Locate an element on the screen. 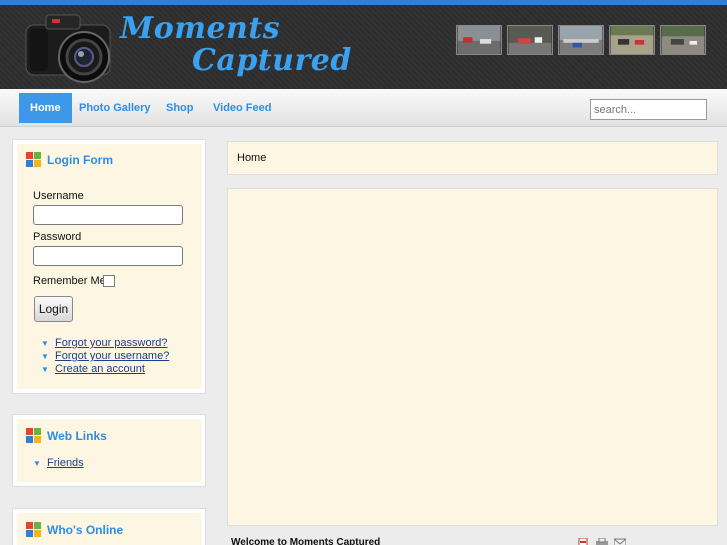  forgot-password-row: ▼ Forgot your password? is located at coordinates (104, 343).